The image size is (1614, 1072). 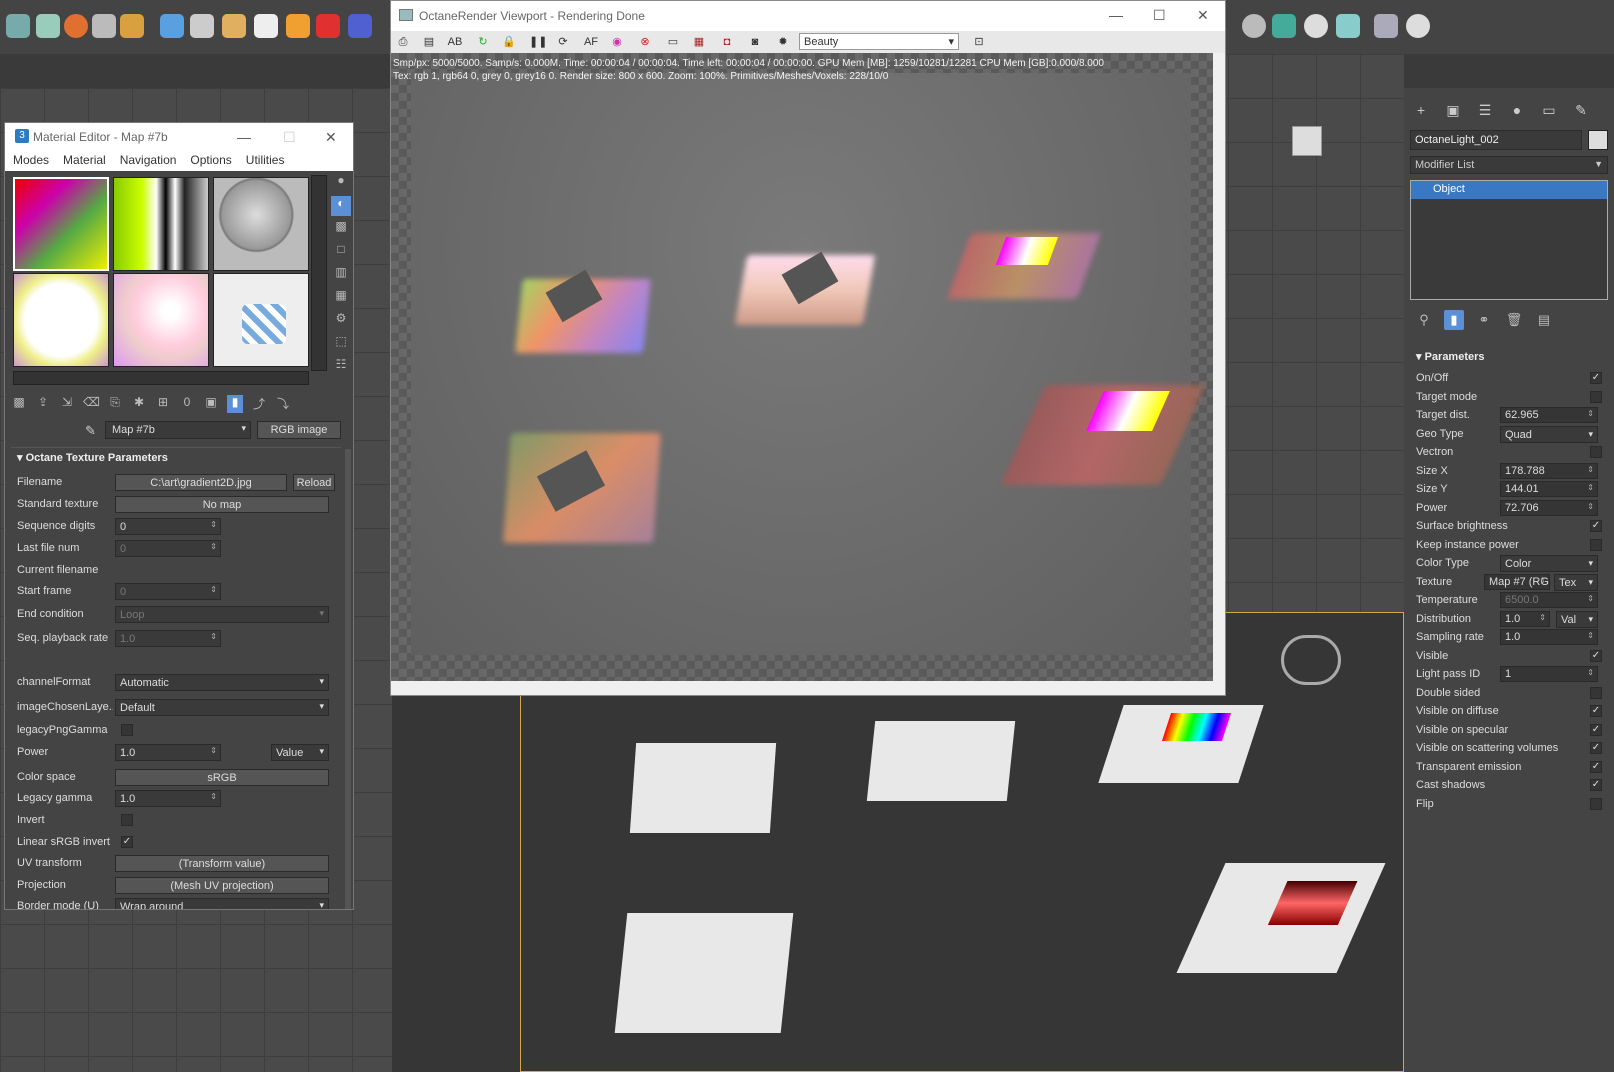 What do you see at coordinates (341, 298) in the screenshot?
I see `make-preview-icon: ▦` at bounding box center [341, 298].